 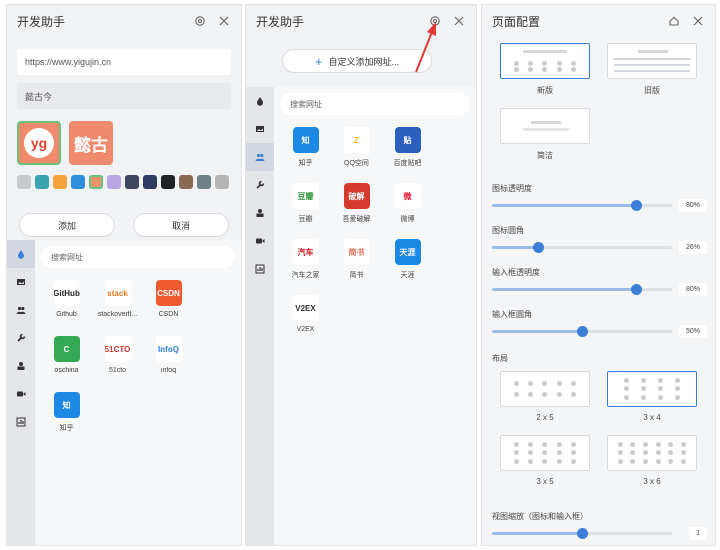 I want to click on name-input: 懿古今, so click(x=124, y=96).